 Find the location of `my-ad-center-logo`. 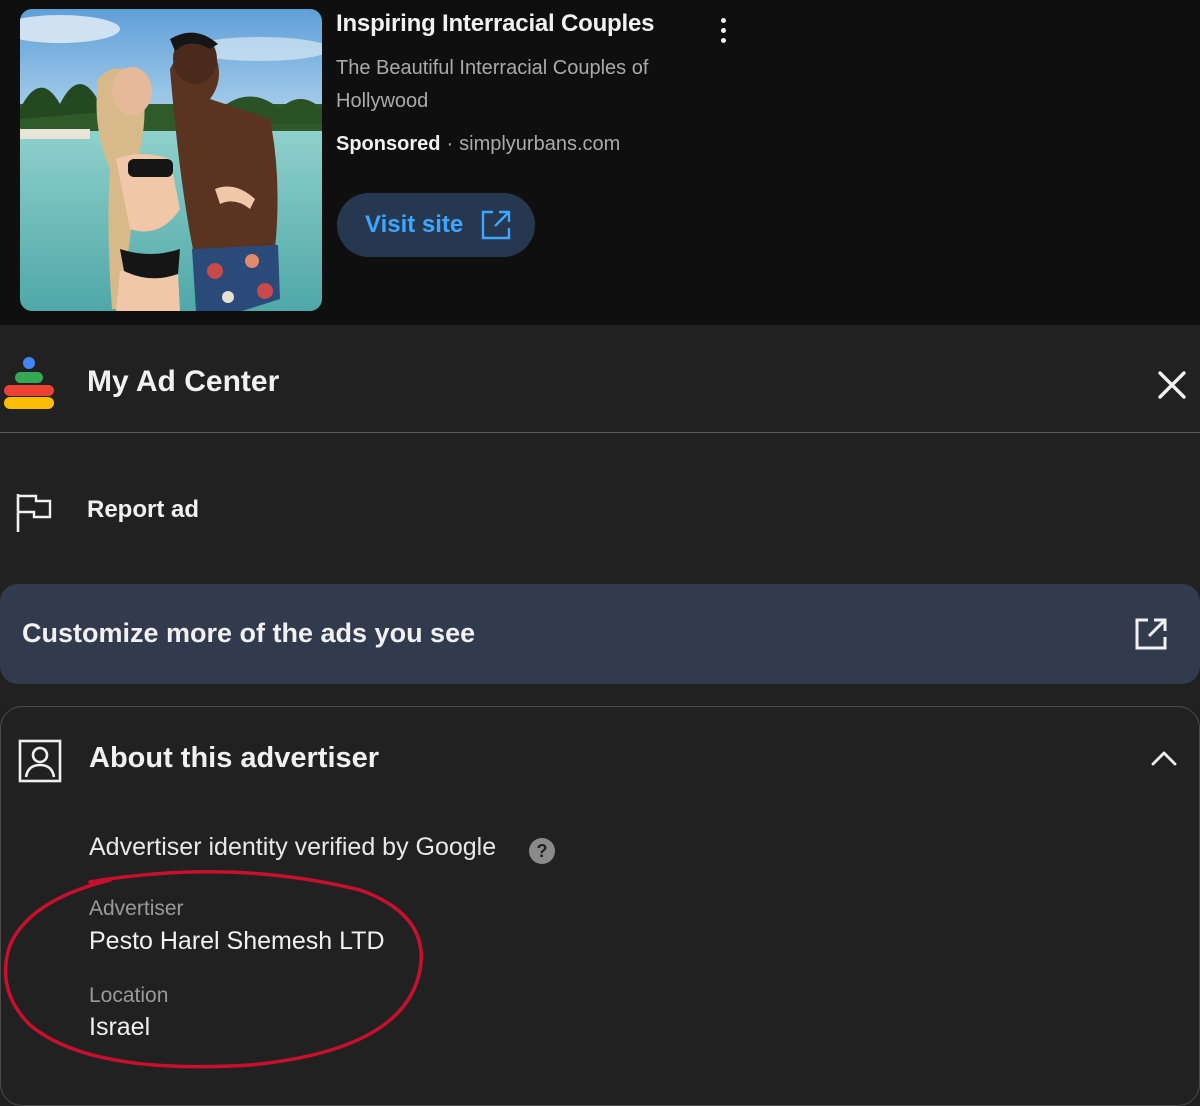

my-ad-center-logo is located at coordinates (29, 383).